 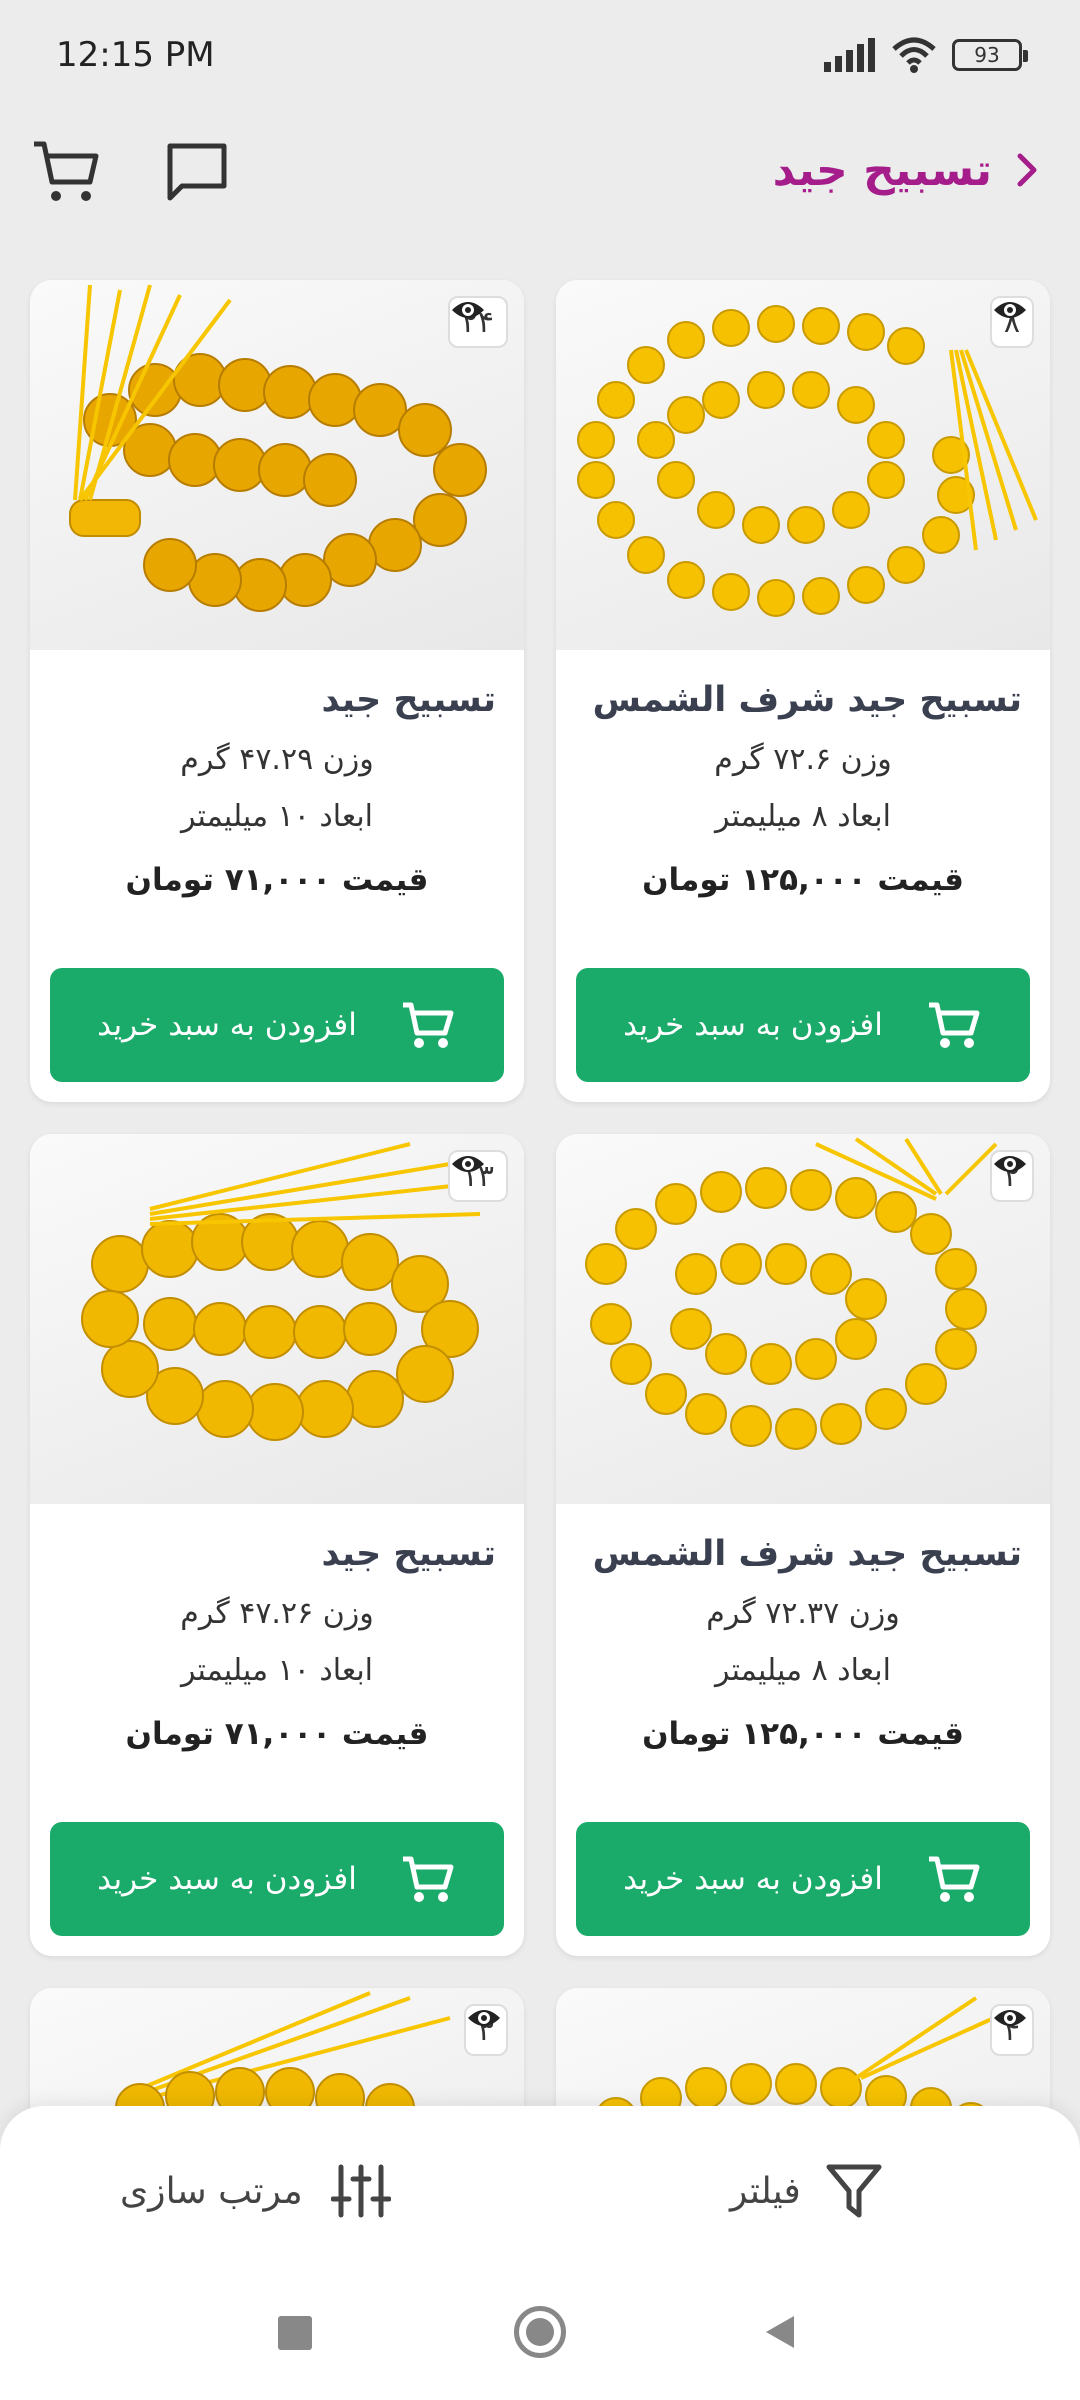 What do you see at coordinates (540, 55) in the screenshot?
I see `status-bar: 12:15 PM 93` at bounding box center [540, 55].